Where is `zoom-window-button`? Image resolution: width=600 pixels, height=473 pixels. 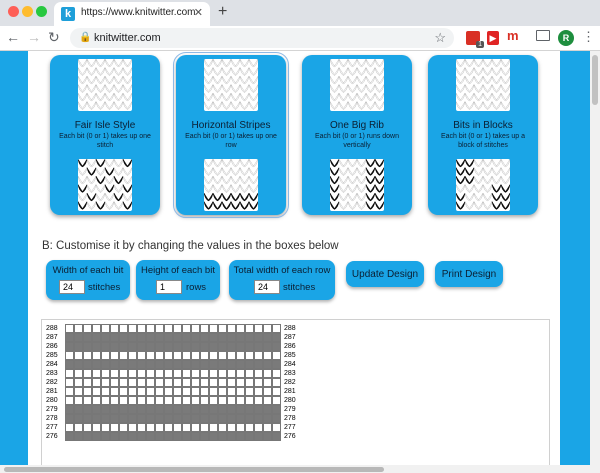 zoom-window-button is located at coordinates (41, 11).